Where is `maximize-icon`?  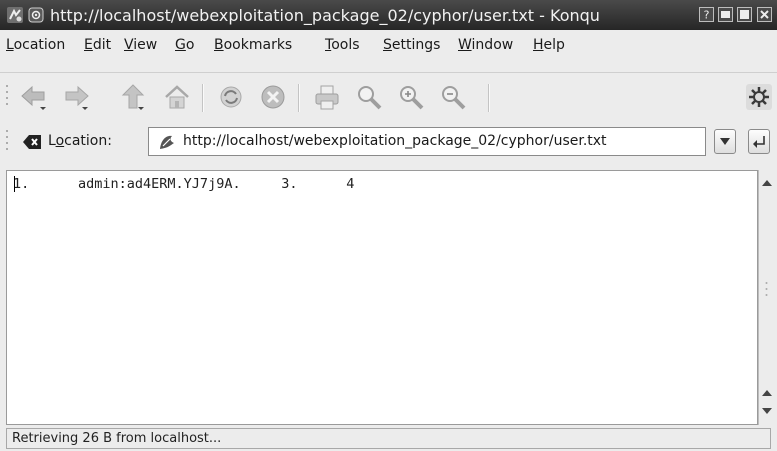 maximize-icon is located at coordinates (744, 14).